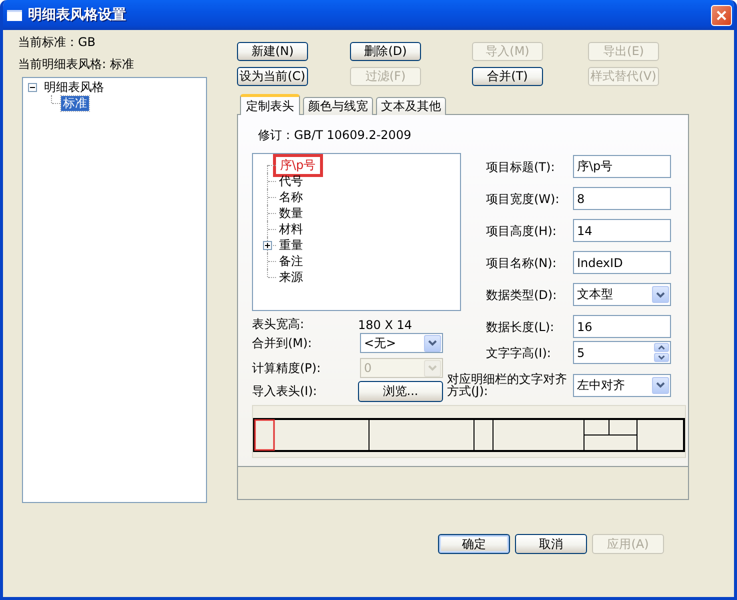 The image size is (737, 600). Describe the element at coordinates (386, 325) in the screenshot. I see `size-value: 180 X 14` at that location.